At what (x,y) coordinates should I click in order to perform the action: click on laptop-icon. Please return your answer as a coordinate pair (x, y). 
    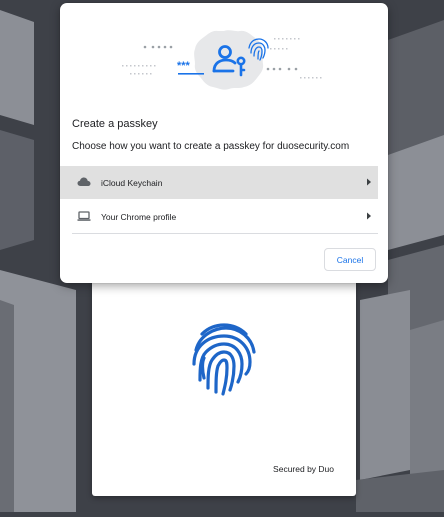
    Looking at the image, I should click on (84, 216).